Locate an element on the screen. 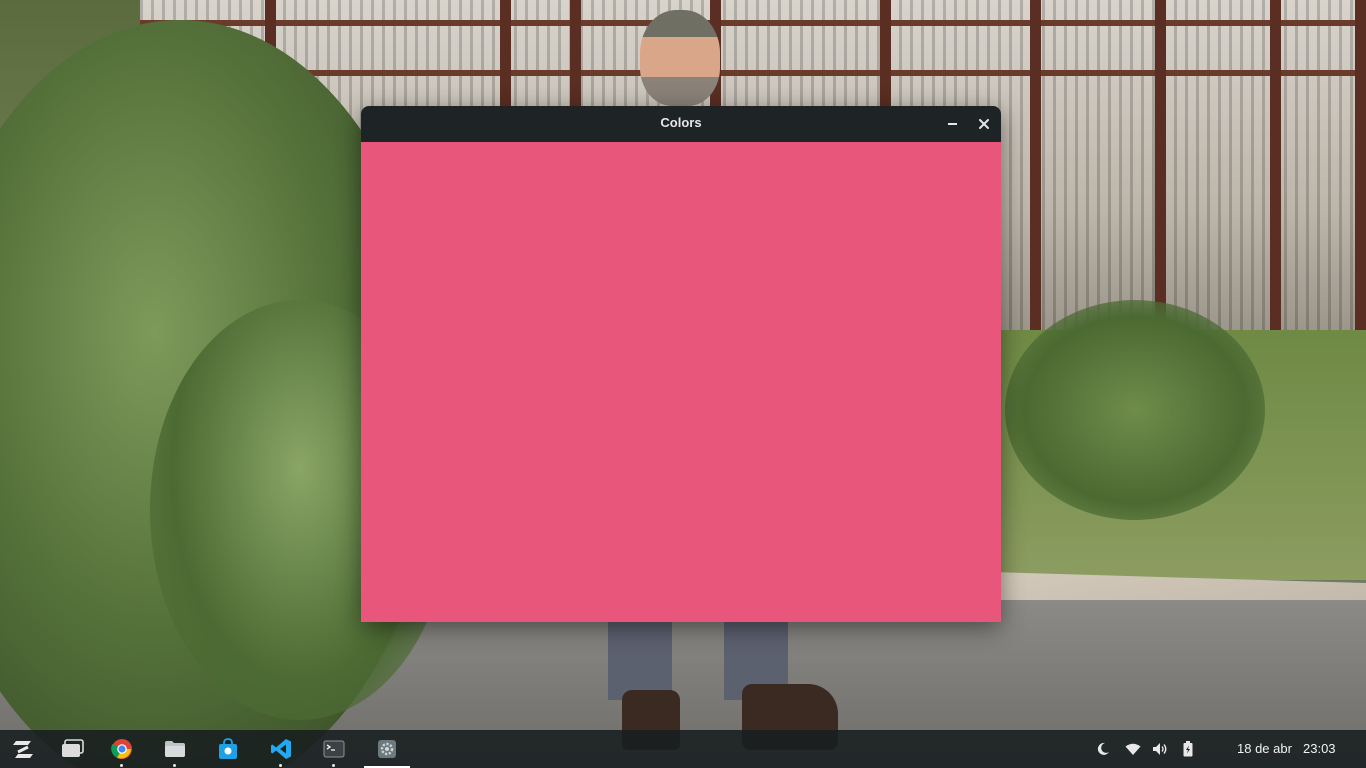  minimize-button is located at coordinates (952, 124).